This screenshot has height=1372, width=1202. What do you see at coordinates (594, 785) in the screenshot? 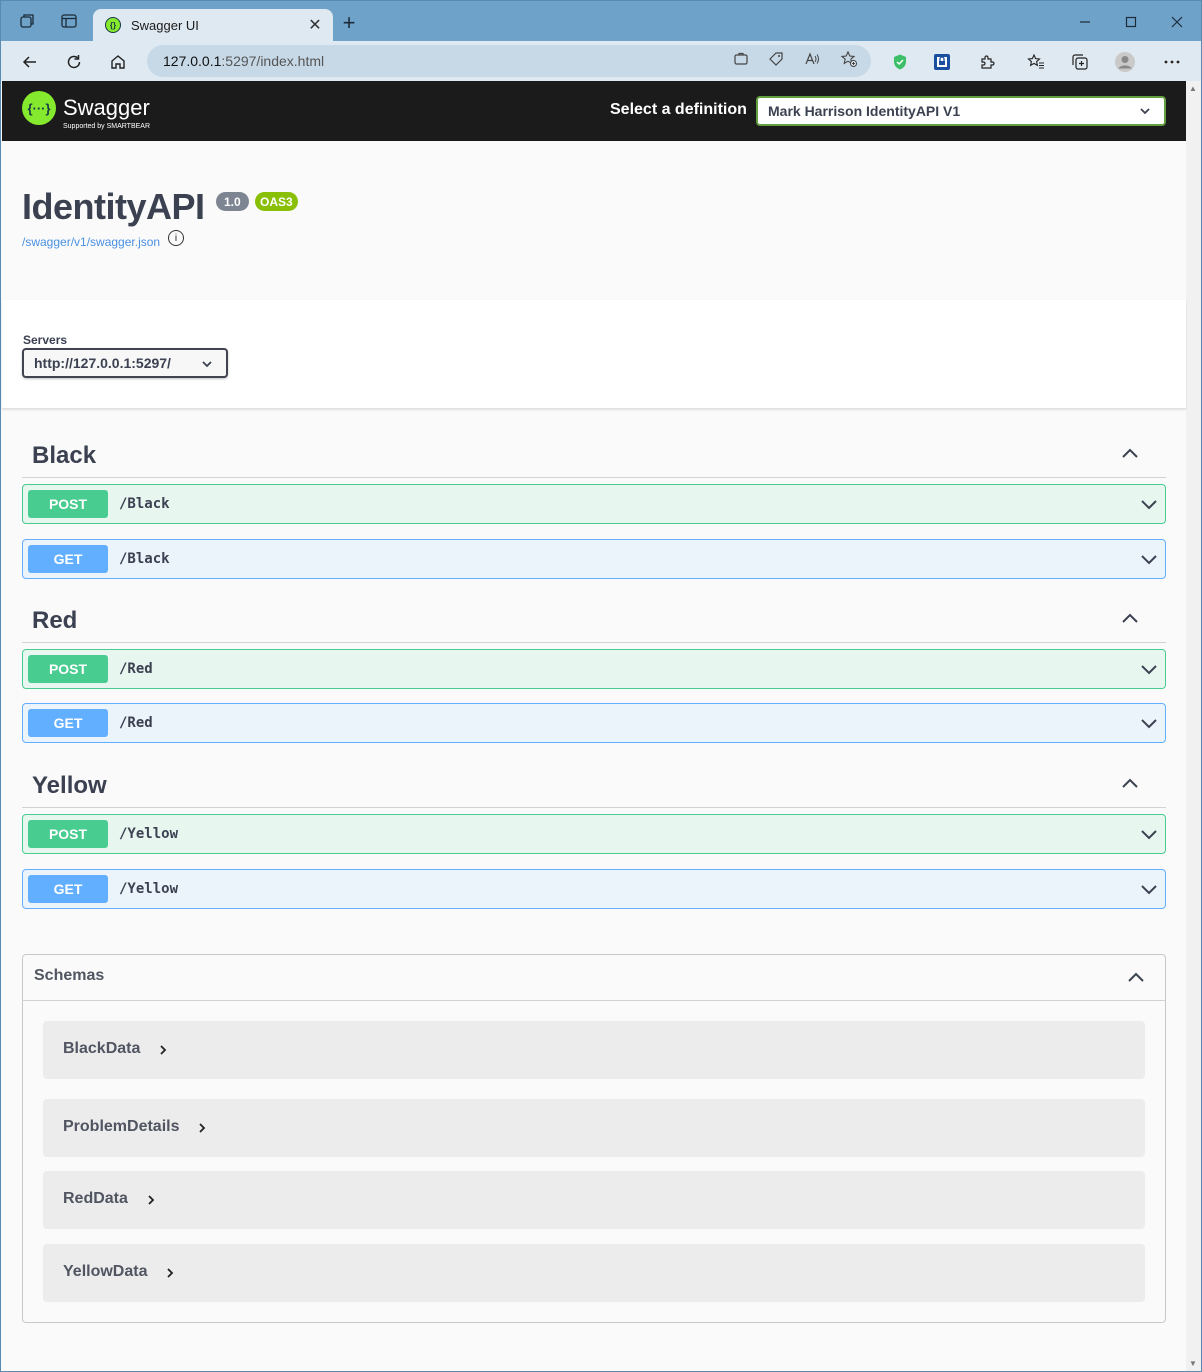
I see `tag-section-yellow: Yellow` at bounding box center [594, 785].